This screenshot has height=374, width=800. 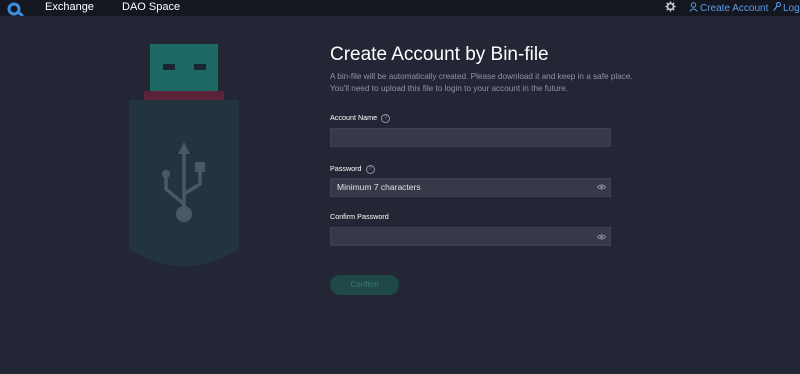 I want to click on create-account-label: Create Account, so click(x=734, y=8).